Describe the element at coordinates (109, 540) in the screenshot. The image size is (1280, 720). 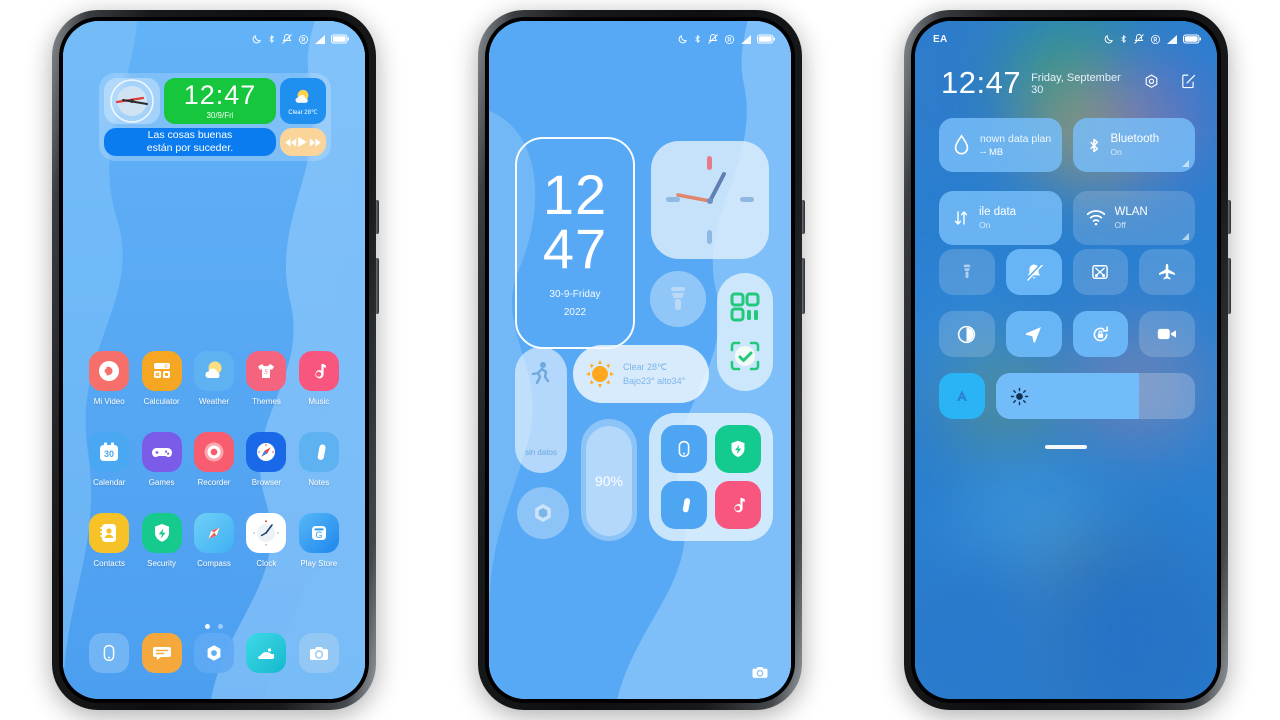
I see `app-contacts: Contacts` at that location.